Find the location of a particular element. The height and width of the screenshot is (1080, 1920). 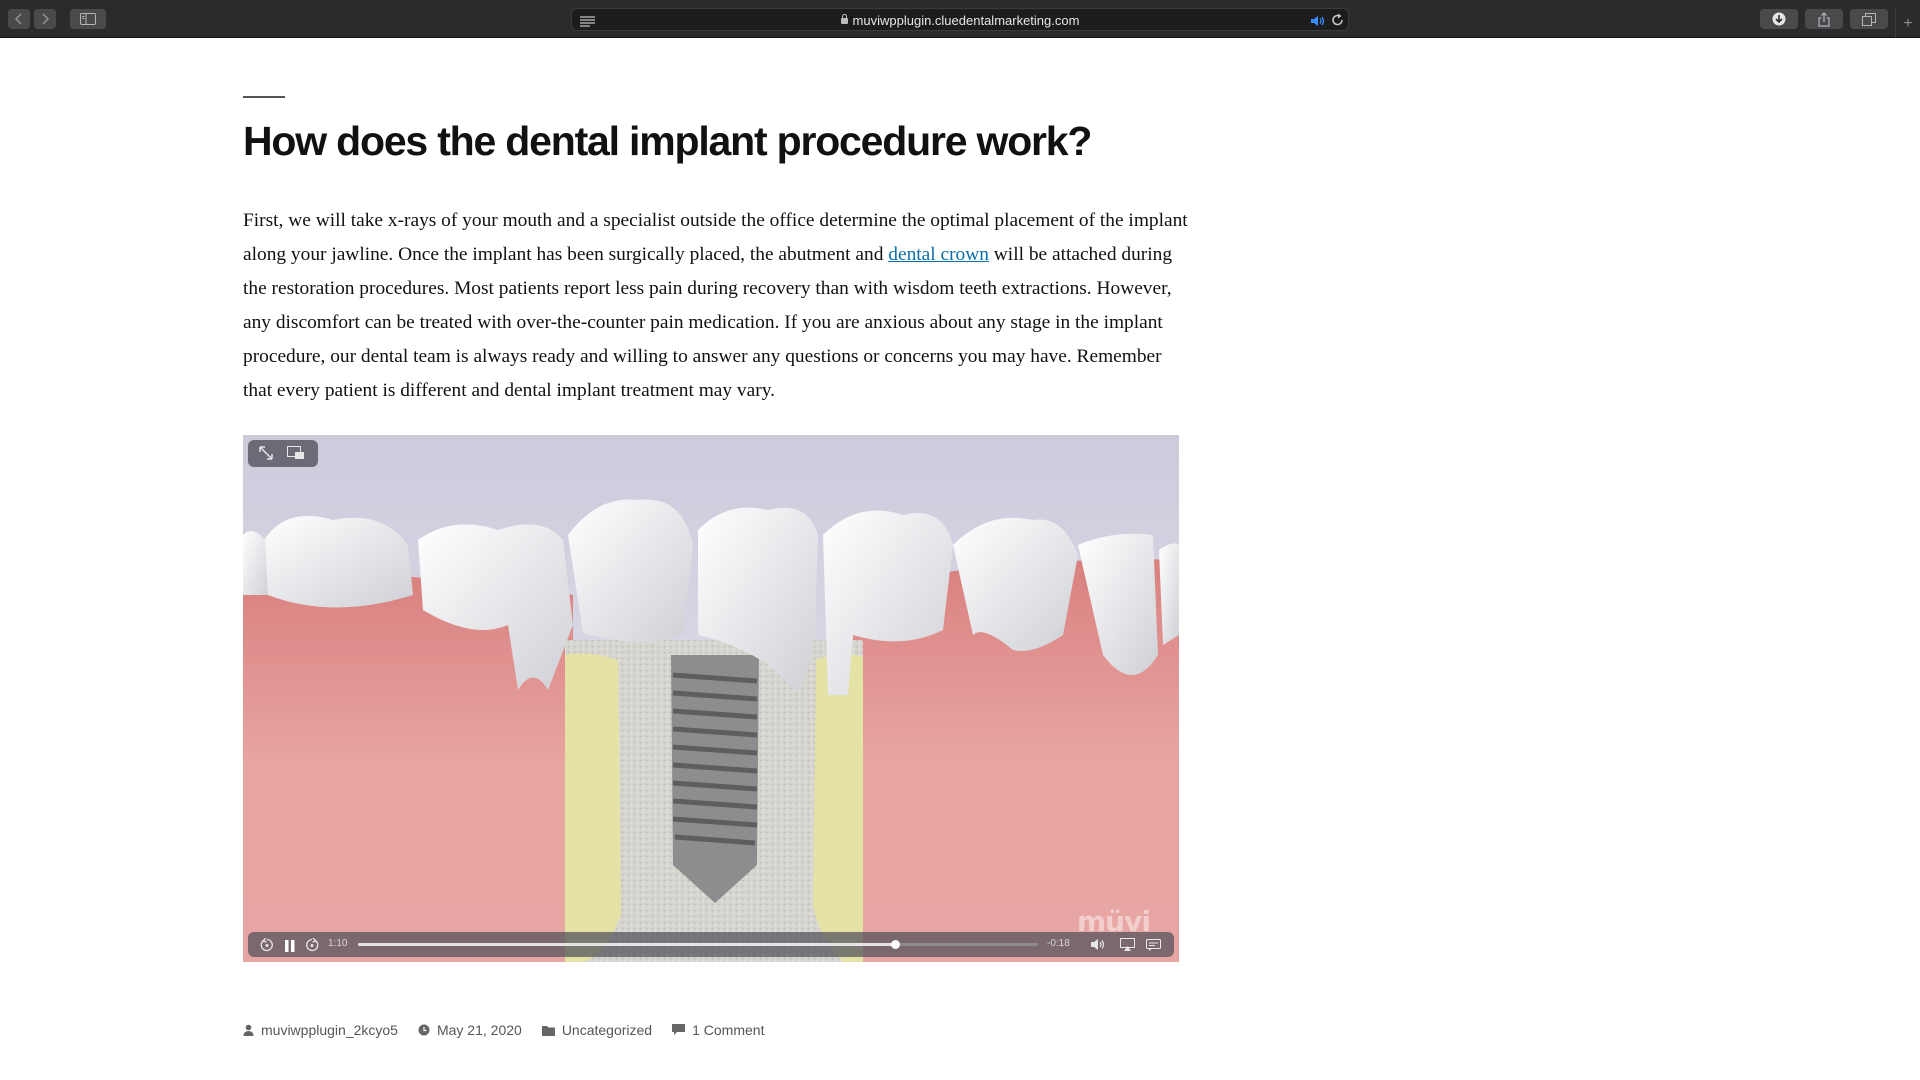

post-comments: 1 Comment is located at coordinates (718, 1030).